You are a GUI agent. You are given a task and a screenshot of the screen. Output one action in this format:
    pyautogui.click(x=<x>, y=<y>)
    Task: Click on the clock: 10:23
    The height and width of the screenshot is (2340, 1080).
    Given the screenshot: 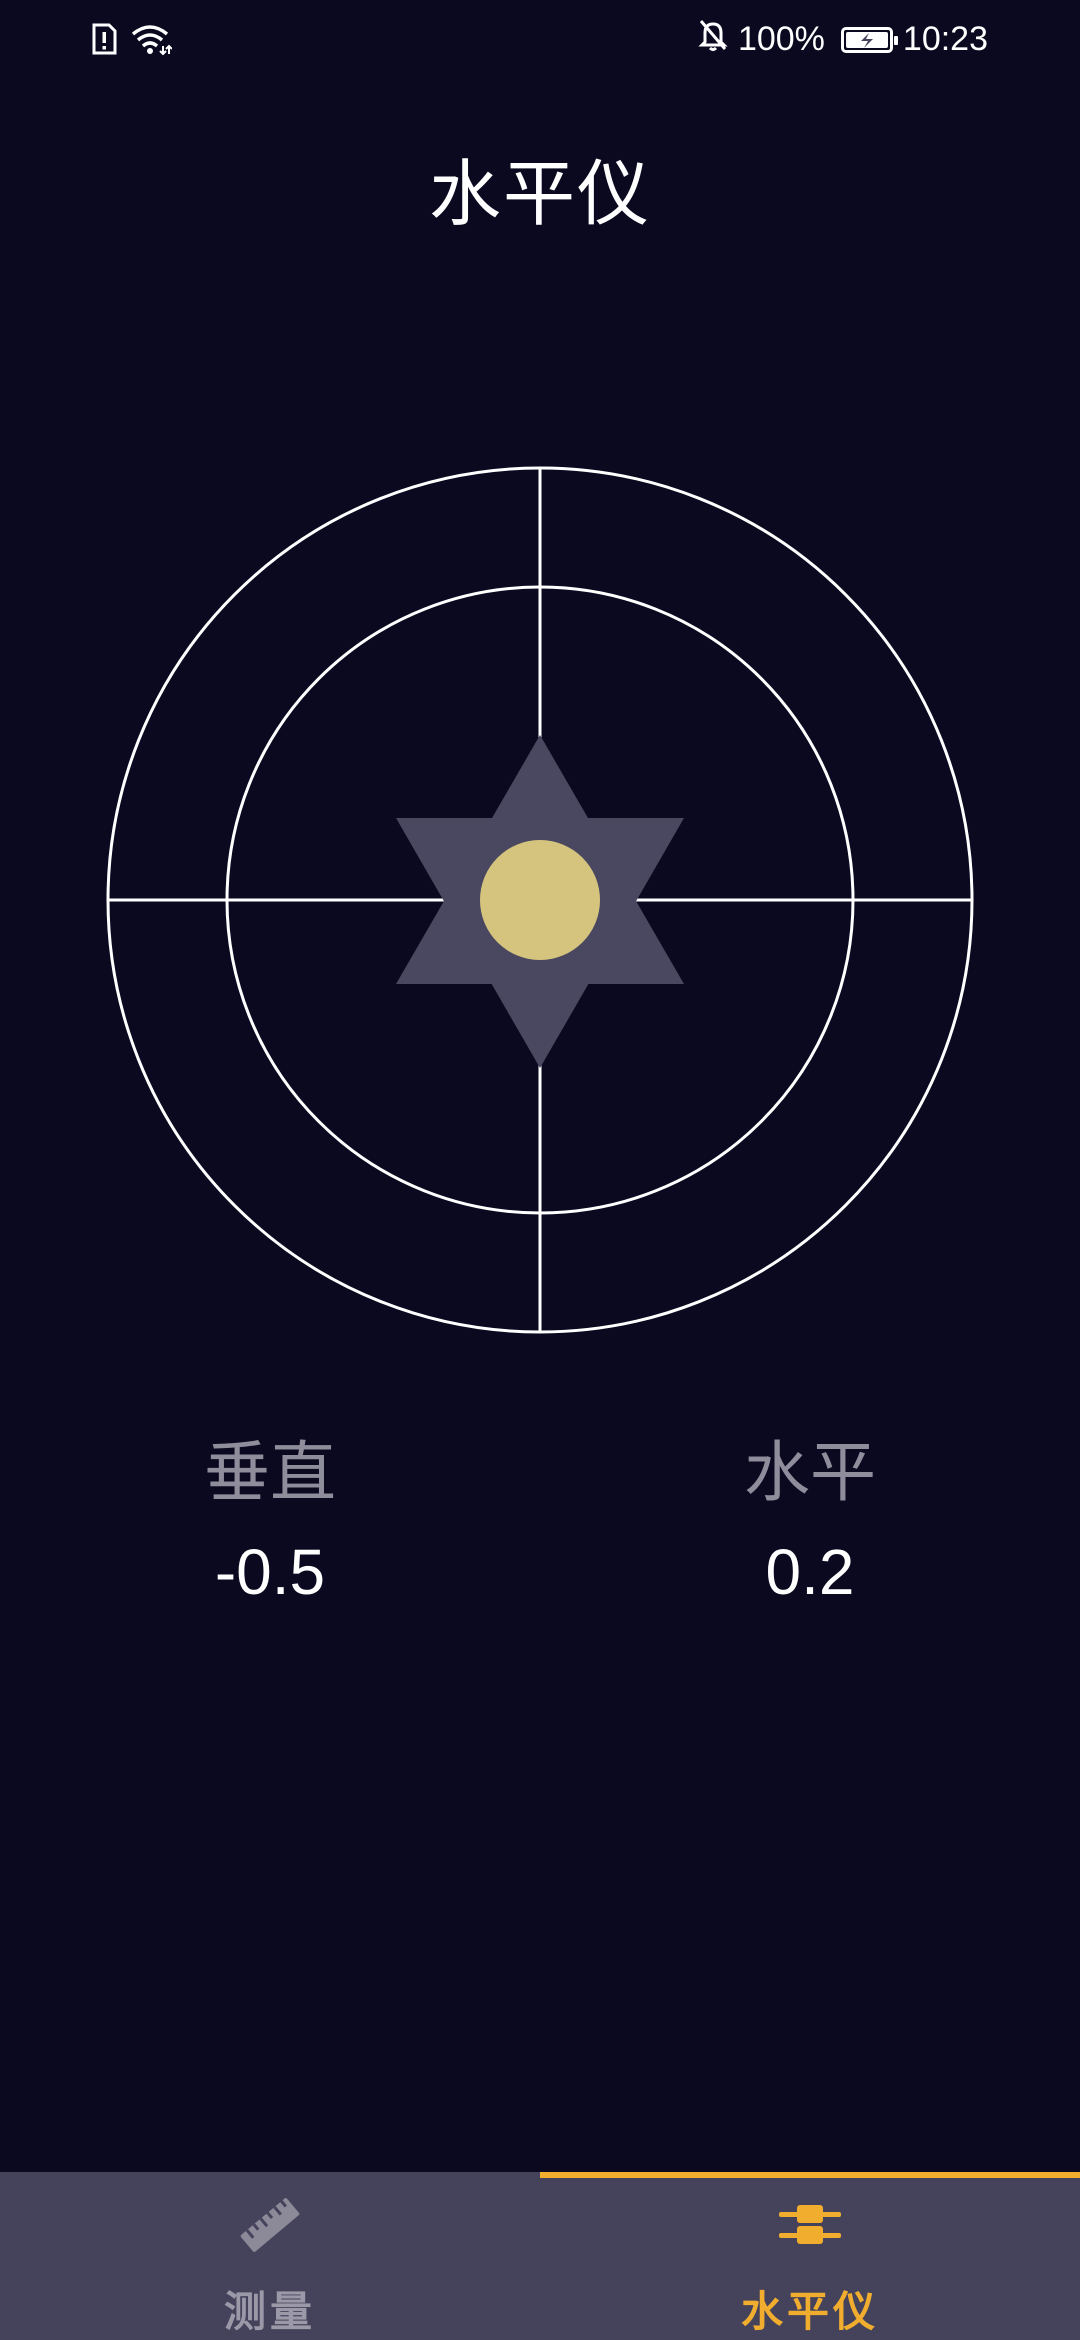 What is the action you would take?
    pyautogui.click(x=945, y=39)
    